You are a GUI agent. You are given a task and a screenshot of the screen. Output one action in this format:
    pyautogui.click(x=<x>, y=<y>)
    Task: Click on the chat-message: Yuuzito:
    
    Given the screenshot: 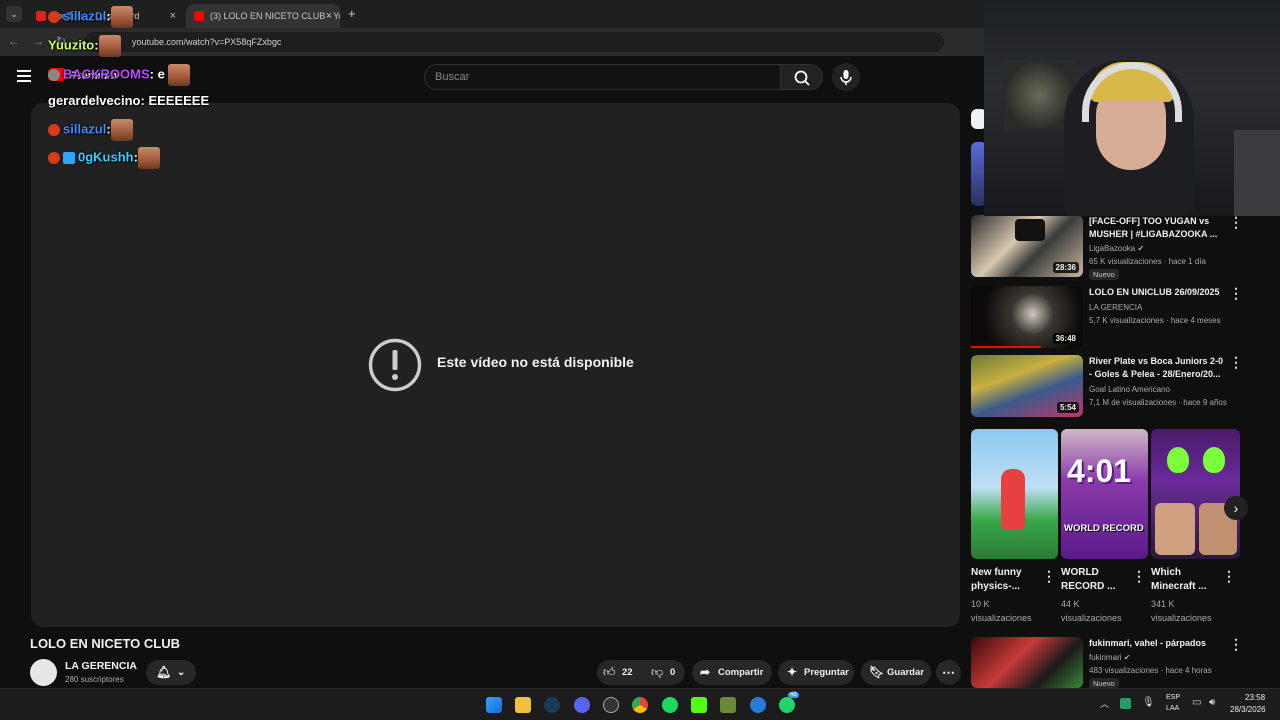 What is the action you would take?
    pyautogui.click(x=84, y=46)
    